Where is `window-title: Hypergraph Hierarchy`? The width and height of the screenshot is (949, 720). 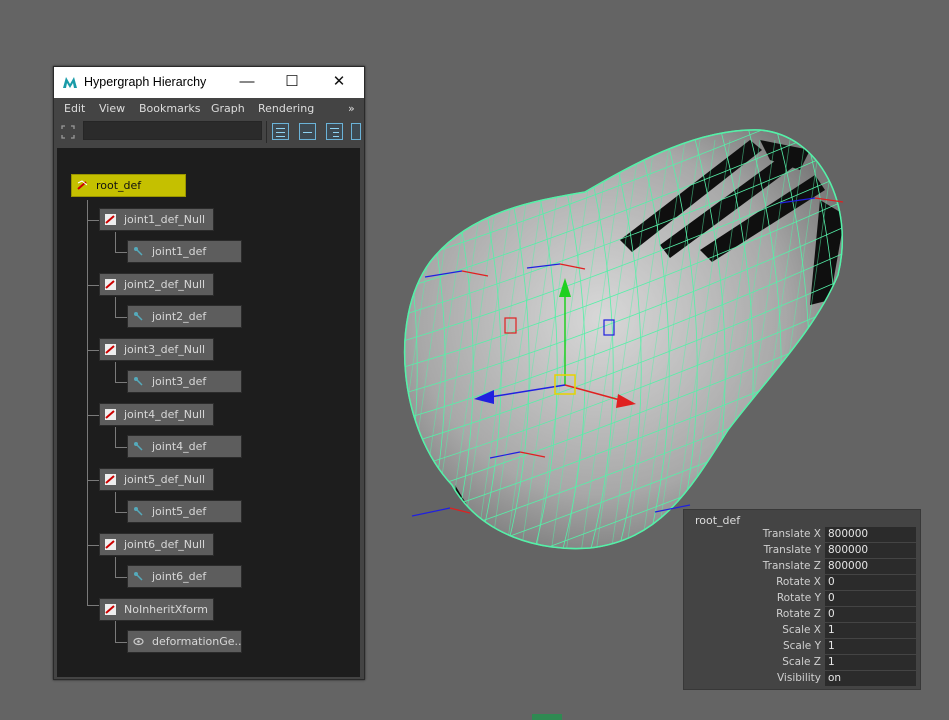 window-title: Hypergraph Hierarchy is located at coordinates (145, 82).